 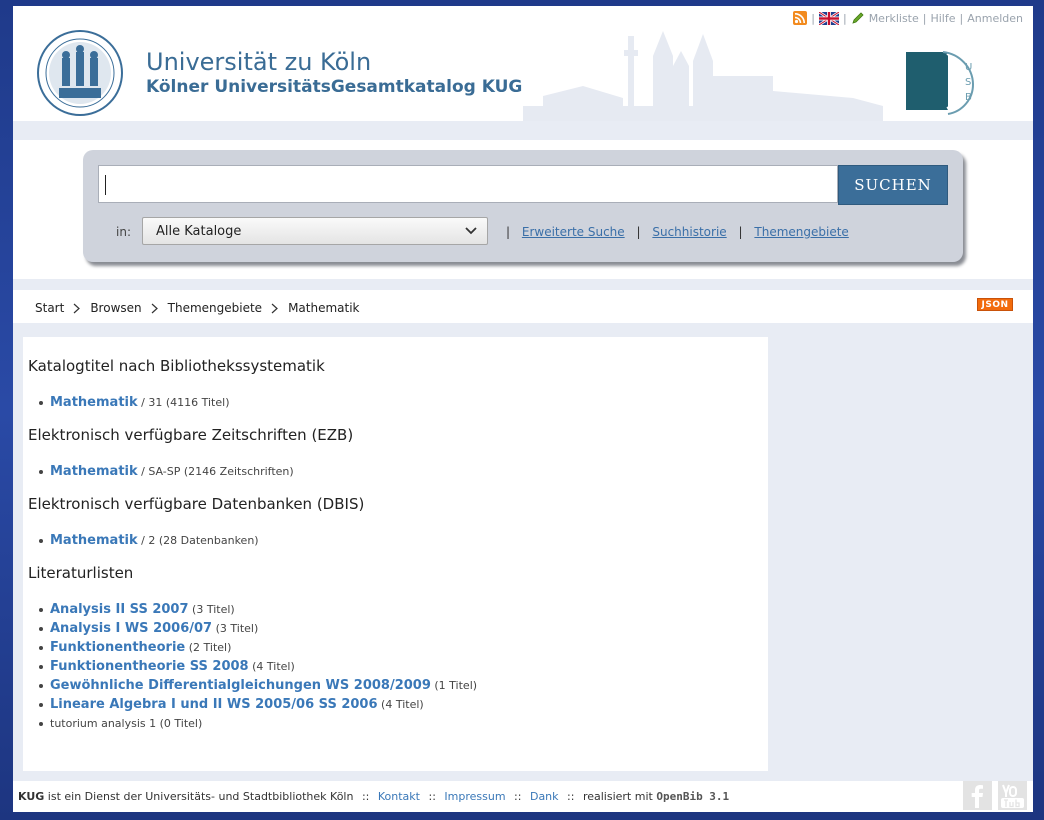 What do you see at coordinates (123, 232) in the screenshot?
I see `catalog-in-label: in:` at bounding box center [123, 232].